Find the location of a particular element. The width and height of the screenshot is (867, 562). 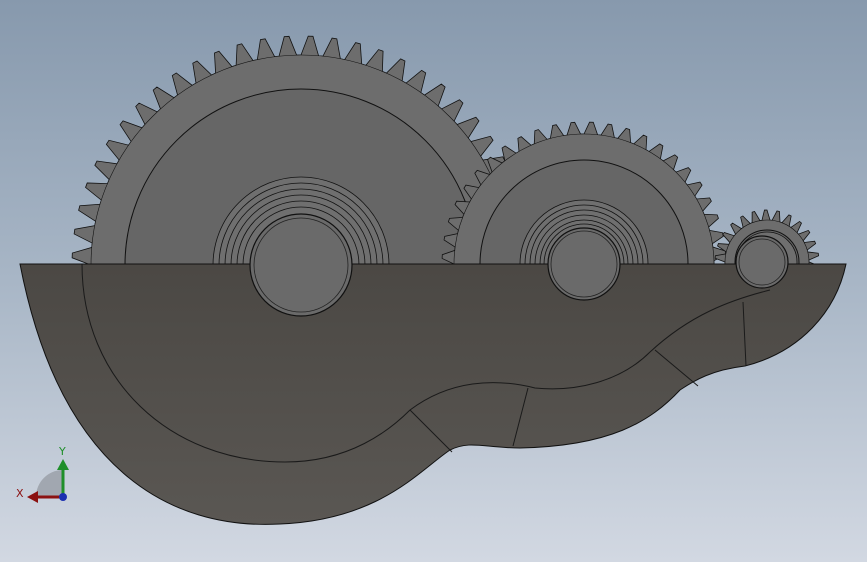

orientation-triad: Y X is located at coordinates (42, 474).